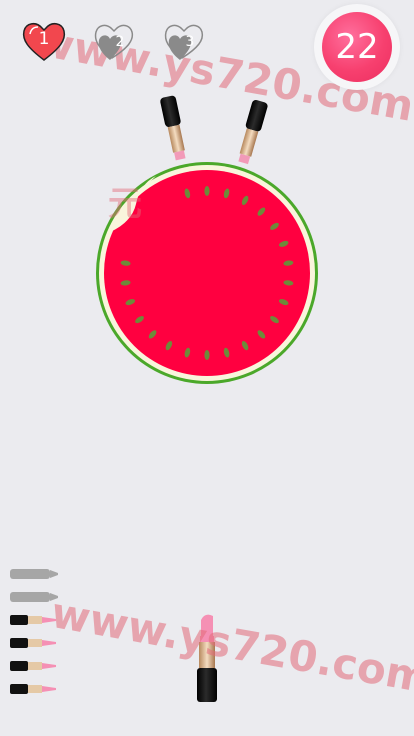 Image resolution: width=414 pixels, height=736 pixels. I want to click on life-heart-2: 2, so click(114, 41).